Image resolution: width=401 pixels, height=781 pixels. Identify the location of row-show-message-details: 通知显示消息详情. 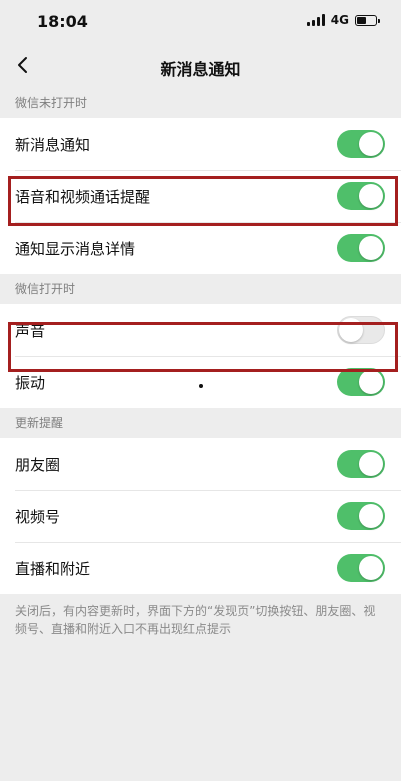
(200, 248).